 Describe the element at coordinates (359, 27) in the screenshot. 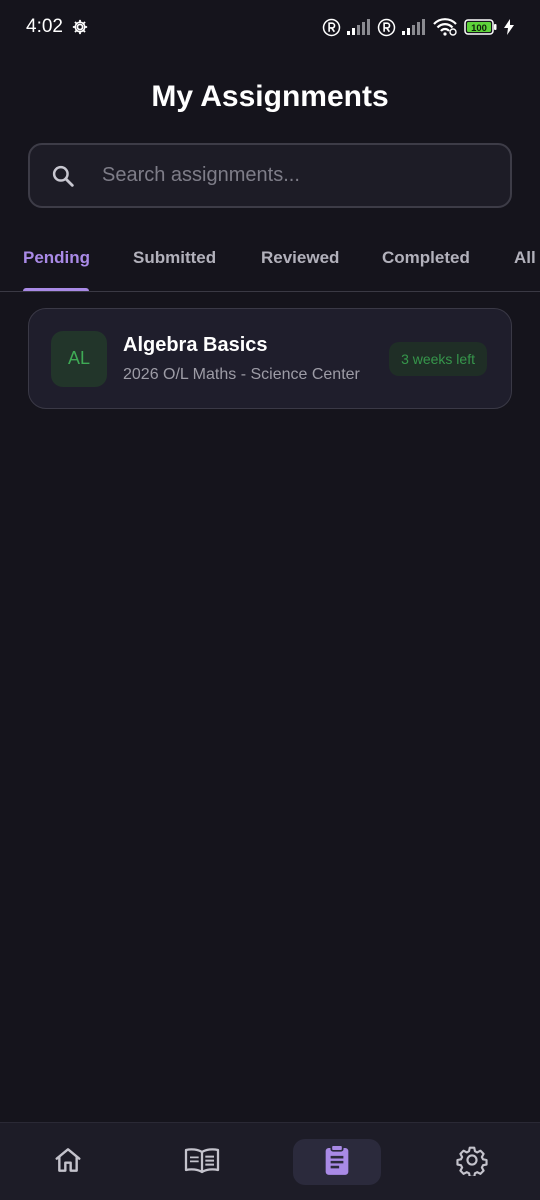

I see `signal-strength-icon` at that location.